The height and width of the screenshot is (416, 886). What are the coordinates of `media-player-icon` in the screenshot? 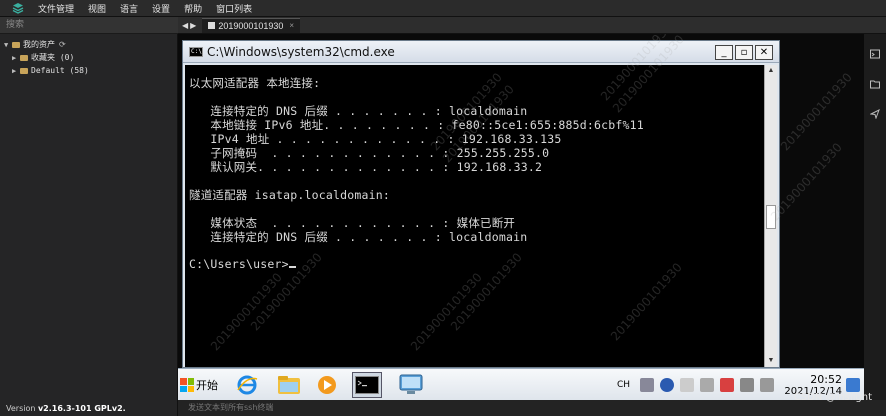 It's located at (327, 385).